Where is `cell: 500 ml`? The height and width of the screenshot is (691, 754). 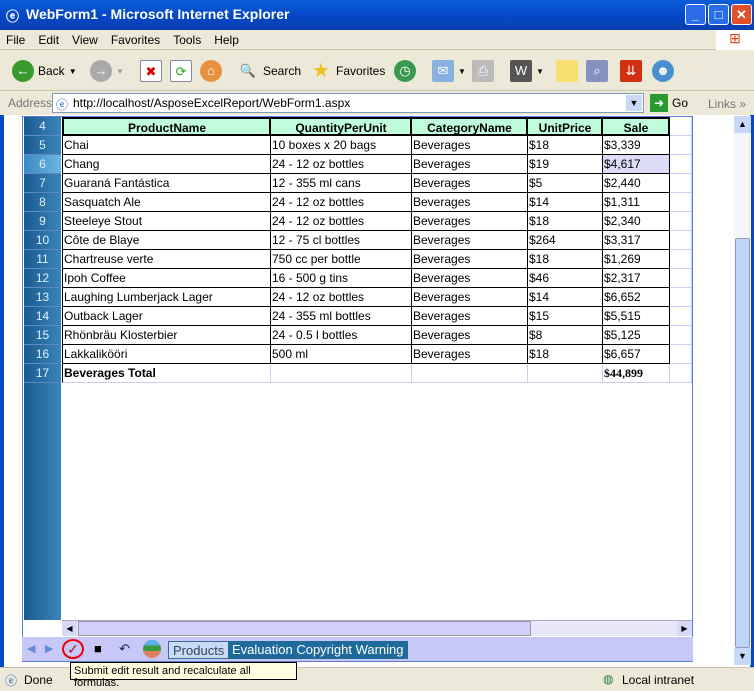 cell: 500 ml is located at coordinates (341, 354).